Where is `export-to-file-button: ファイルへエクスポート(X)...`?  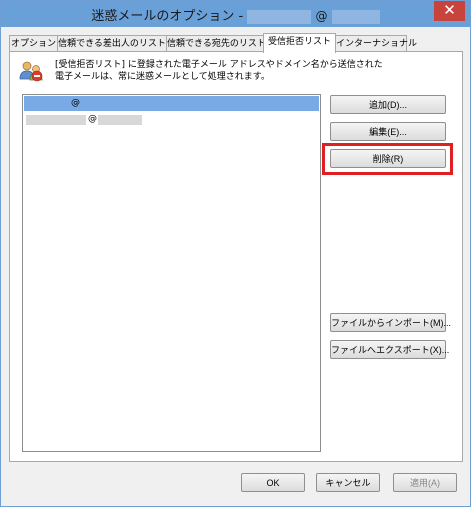 export-to-file-button: ファイルへエクスポート(X)... is located at coordinates (389, 349).